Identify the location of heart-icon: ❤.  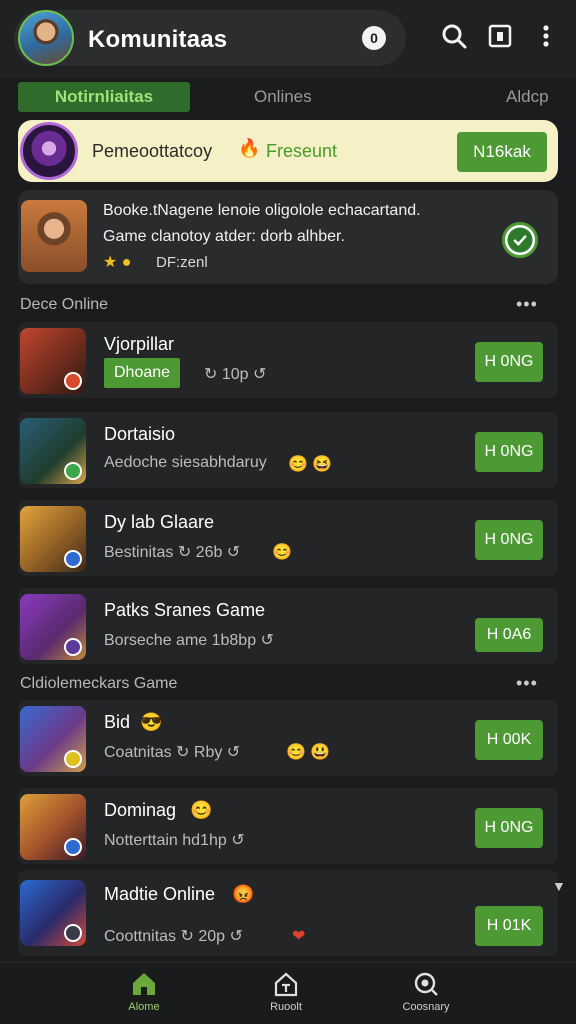
(299, 936).